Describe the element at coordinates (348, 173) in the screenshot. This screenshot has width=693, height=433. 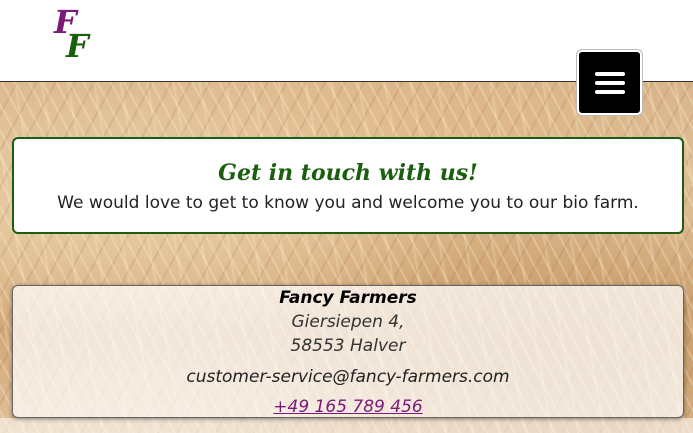
I see `contact-title: Get in touch with us!` at that location.